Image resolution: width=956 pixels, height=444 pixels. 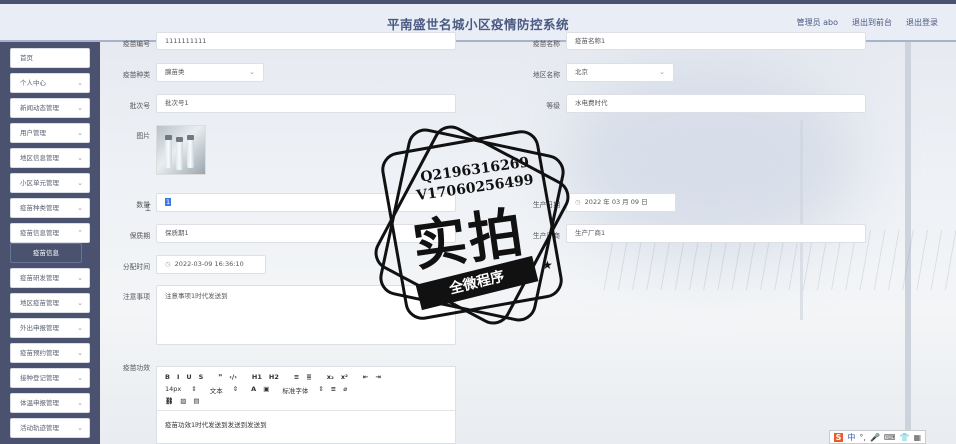 I want to click on sidebar-item-vaccine-rd: 疫苗研发管理 ⌄, so click(x=50, y=278).